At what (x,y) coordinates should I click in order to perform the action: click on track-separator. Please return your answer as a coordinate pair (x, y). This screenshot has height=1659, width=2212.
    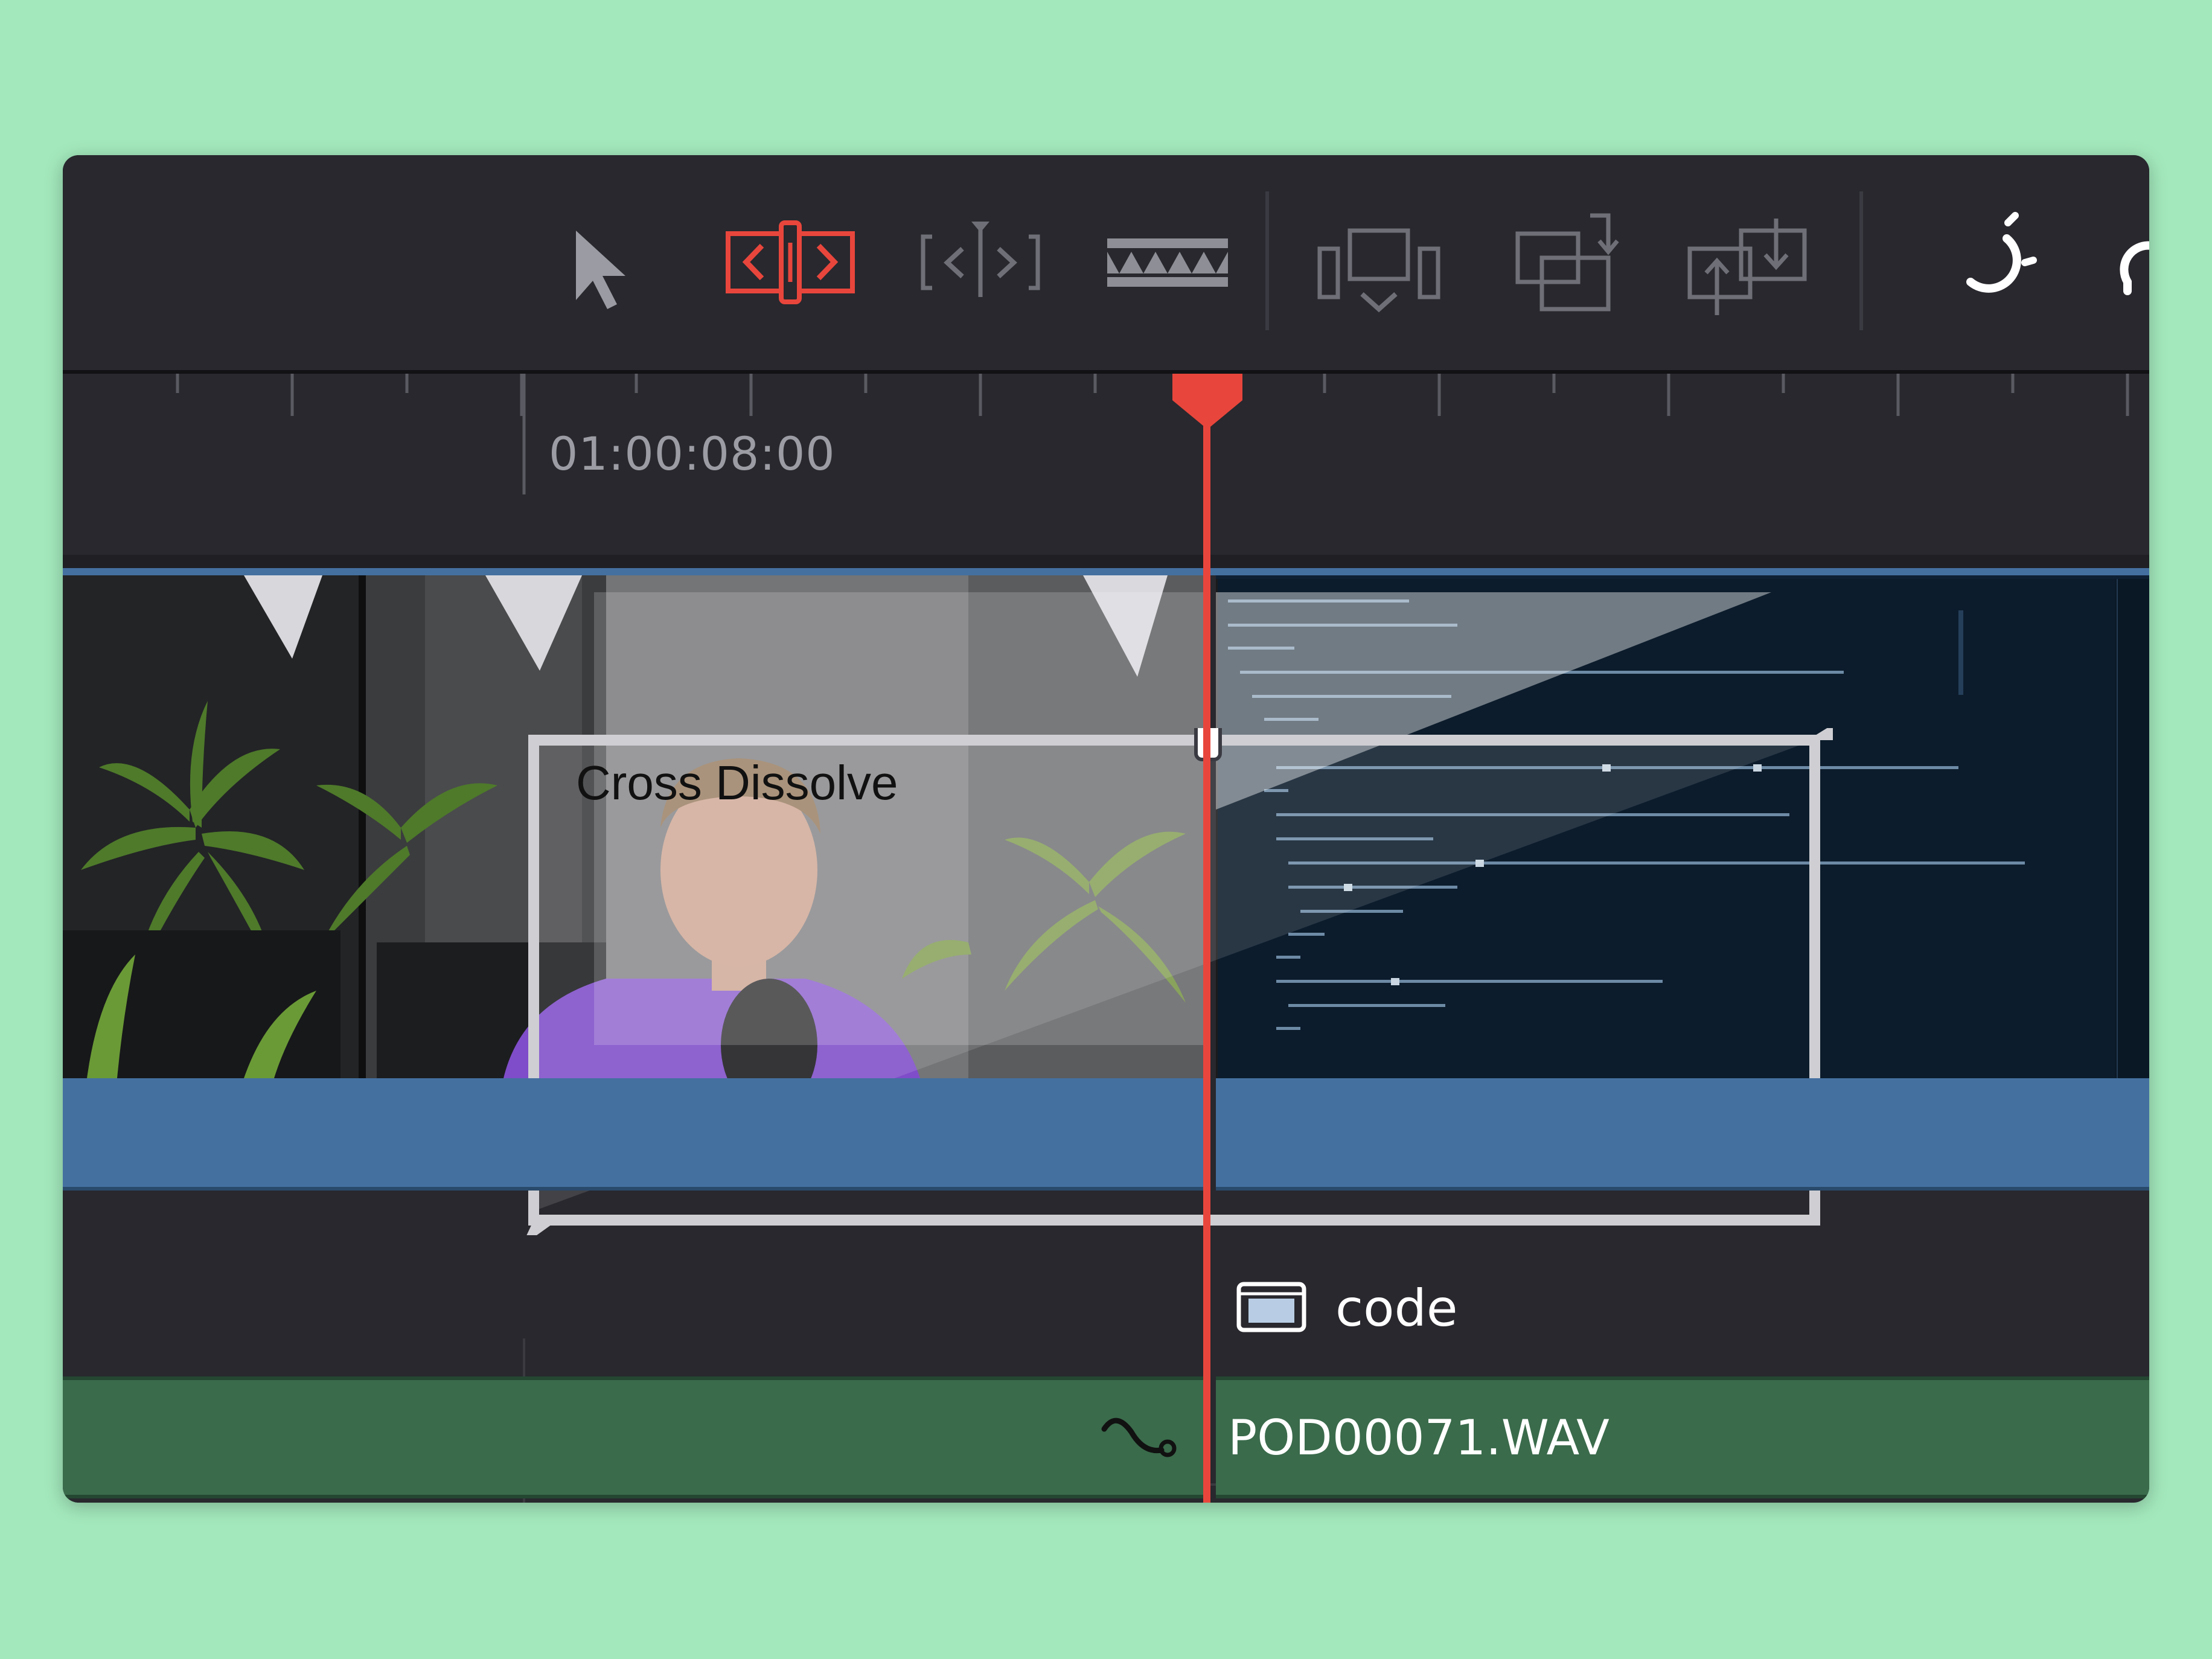
    Looking at the image, I should click on (1106, 561).